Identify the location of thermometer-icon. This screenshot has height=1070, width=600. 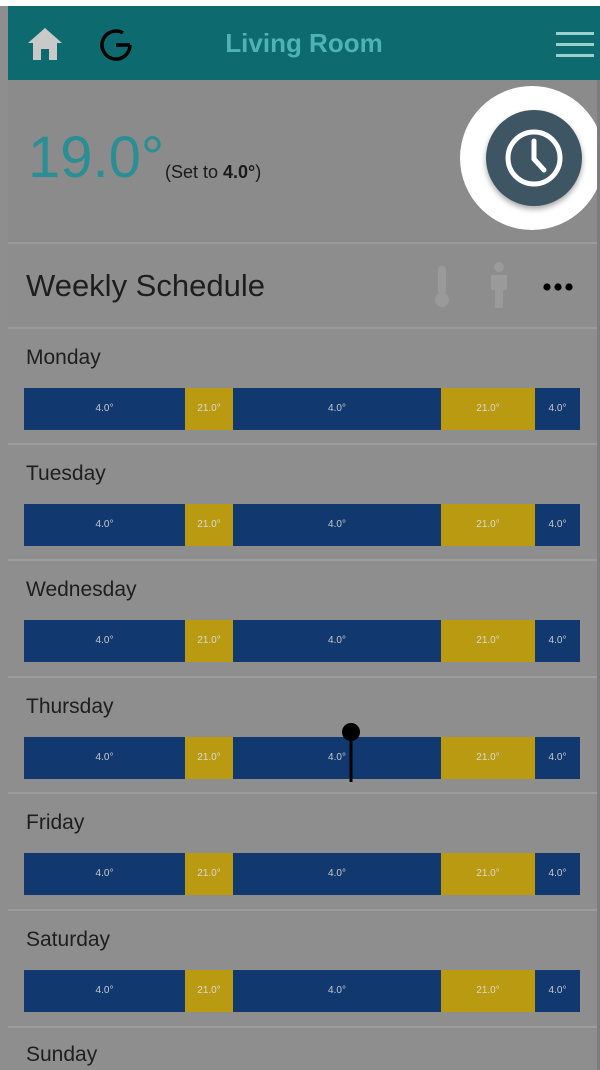
(442, 286).